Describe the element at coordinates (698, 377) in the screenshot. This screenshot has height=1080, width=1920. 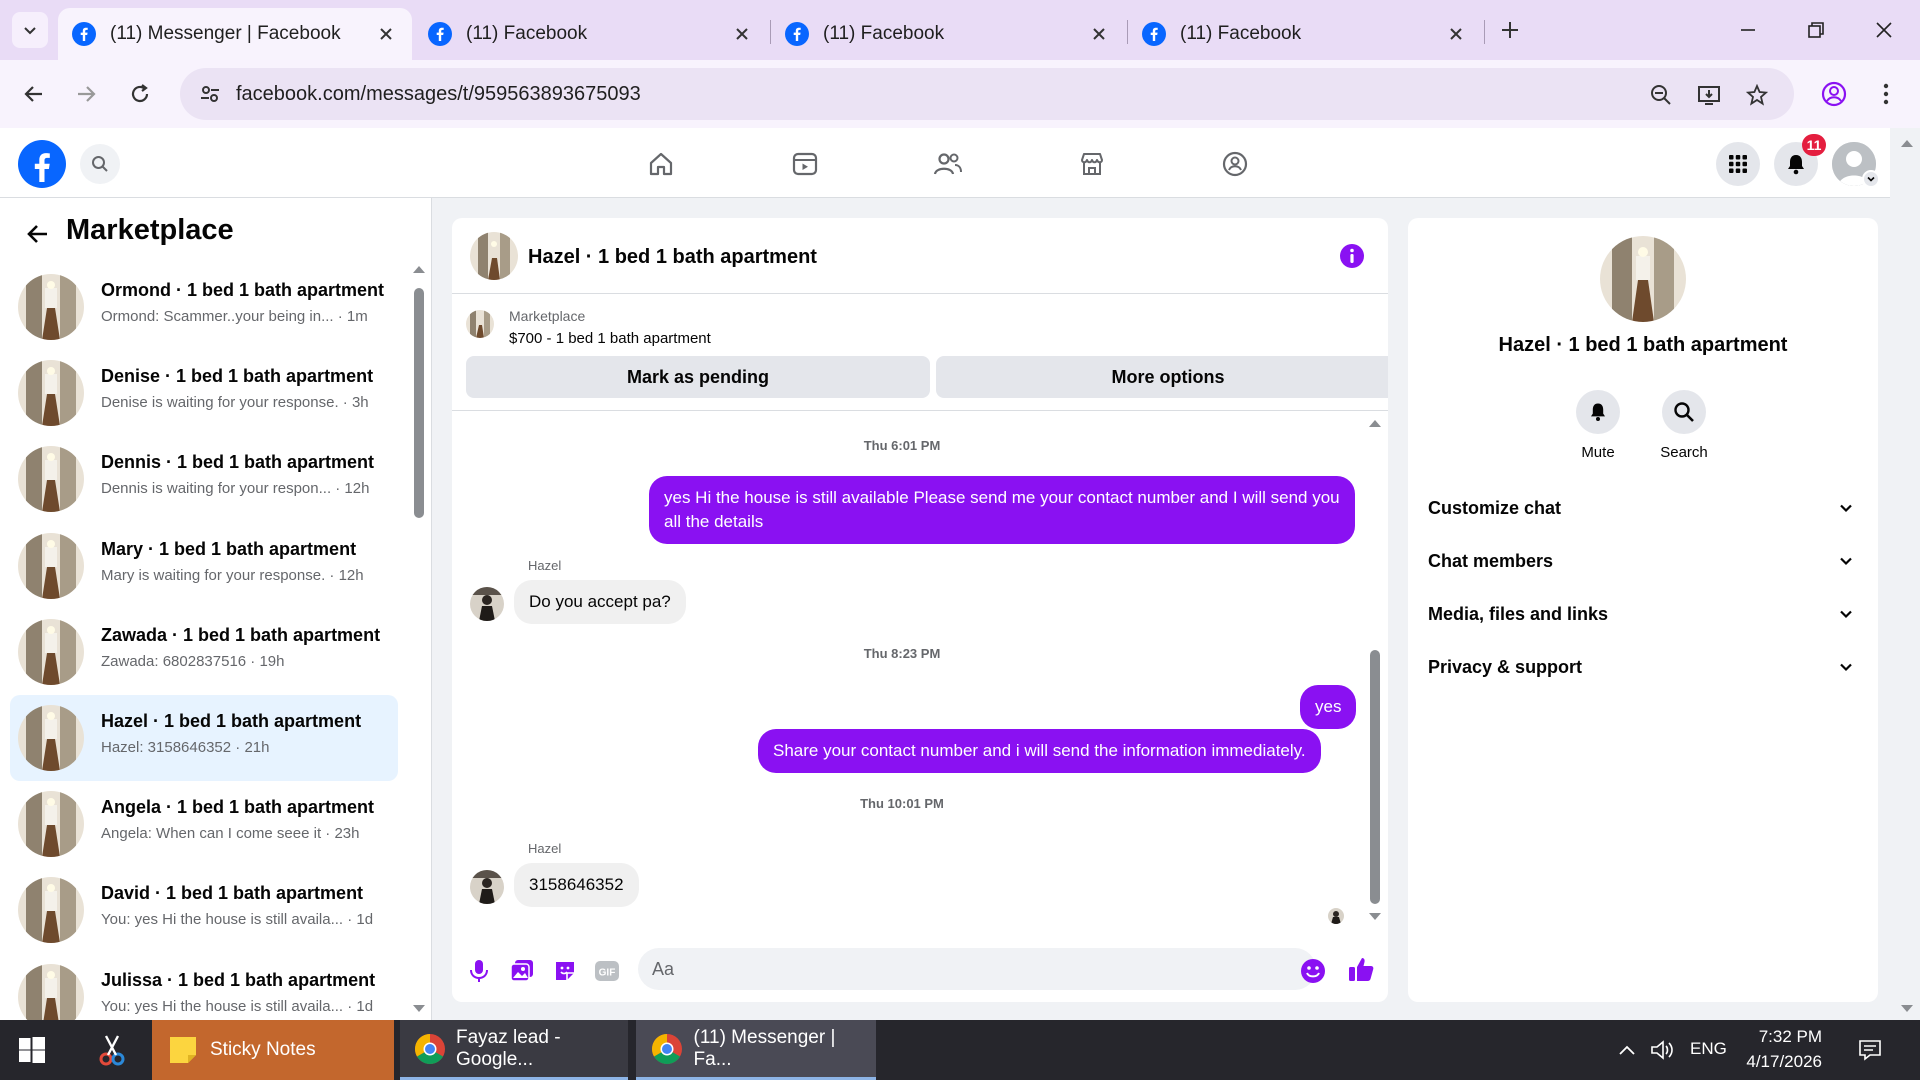
I see `mark-as-pending-button: Mark as pending` at that location.